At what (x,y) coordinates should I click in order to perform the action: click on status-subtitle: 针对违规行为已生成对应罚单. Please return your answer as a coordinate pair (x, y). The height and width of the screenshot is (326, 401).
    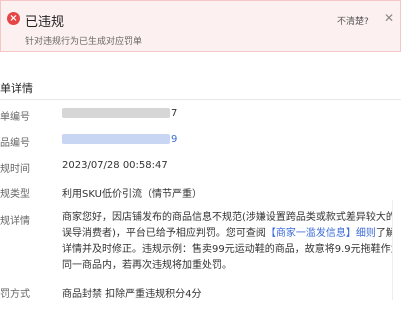
    Looking at the image, I should click on (84, 42).